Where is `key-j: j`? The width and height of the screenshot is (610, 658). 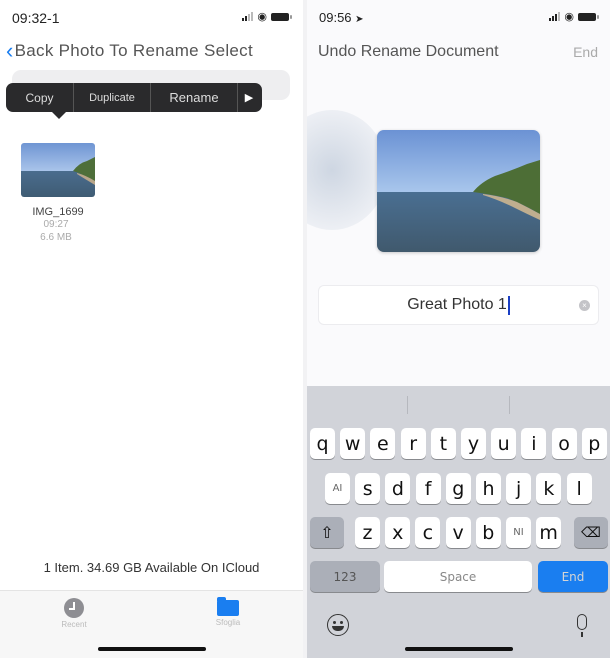 key-j: j is located at coordinates (519, 488).